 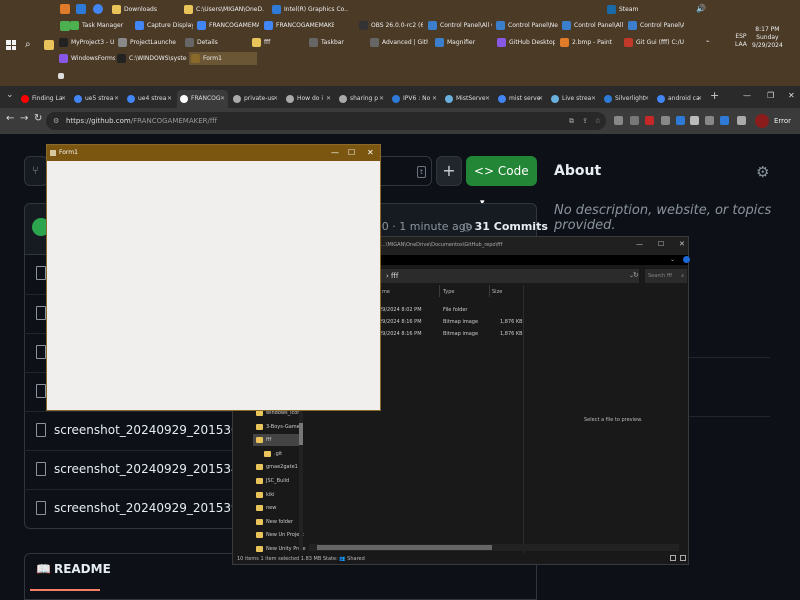 I want to click on commits-link: ◷ 31 Commits, so click(x=505, y=226).